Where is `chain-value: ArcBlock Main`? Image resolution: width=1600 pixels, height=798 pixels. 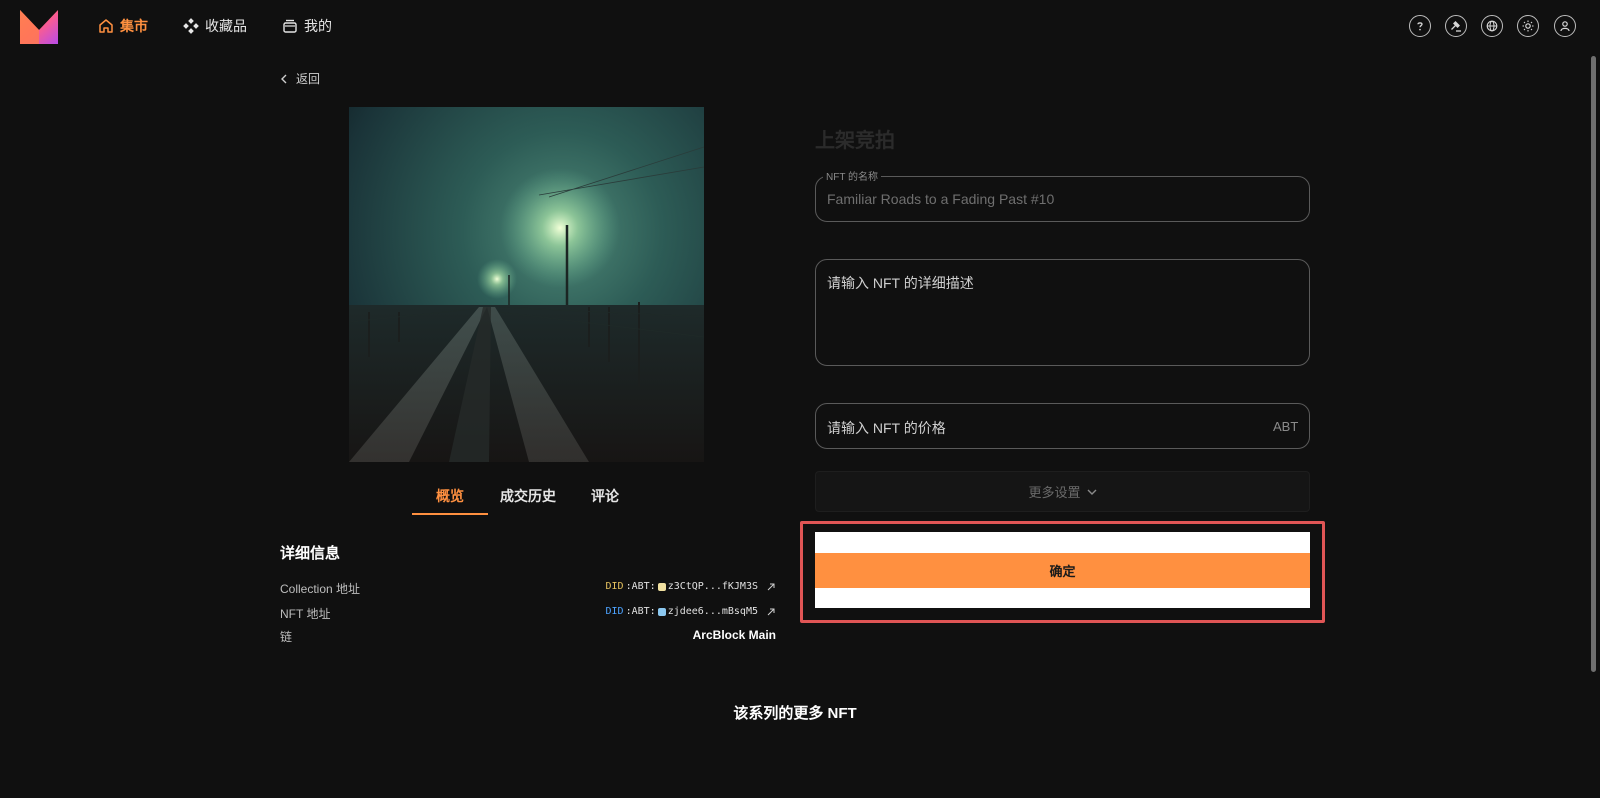 chain-value: ArcBlock Main is located at coordinates (734, 635).